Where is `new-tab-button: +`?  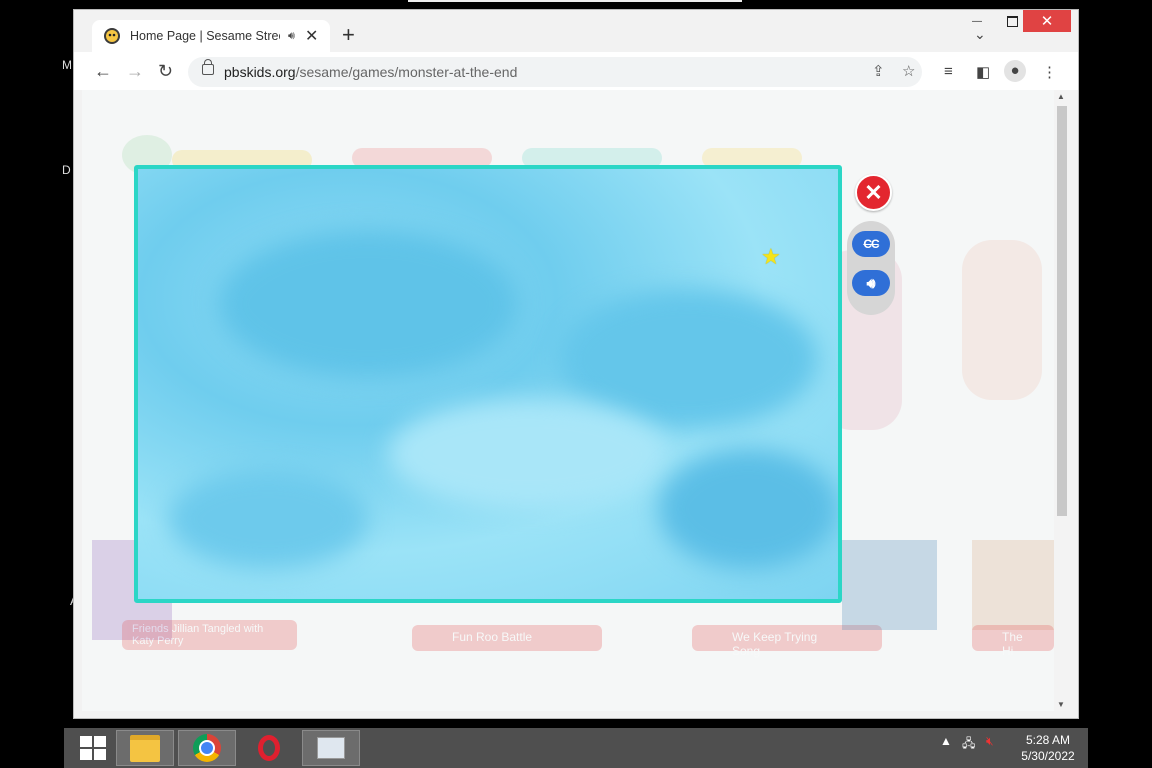
new-tab-button: + is located at coordinates (348, 35).